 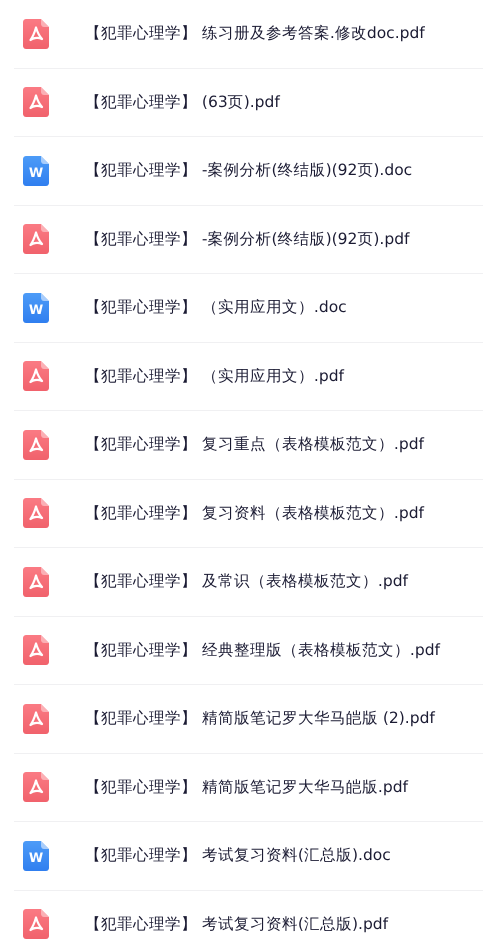 What do you see at coordinates (246, 787) in the screenshot?
I see `file-name-link: 【犯罪心理学】 精简版笔记罗大华马皑版.pdf` at bounding box center [246, 787].